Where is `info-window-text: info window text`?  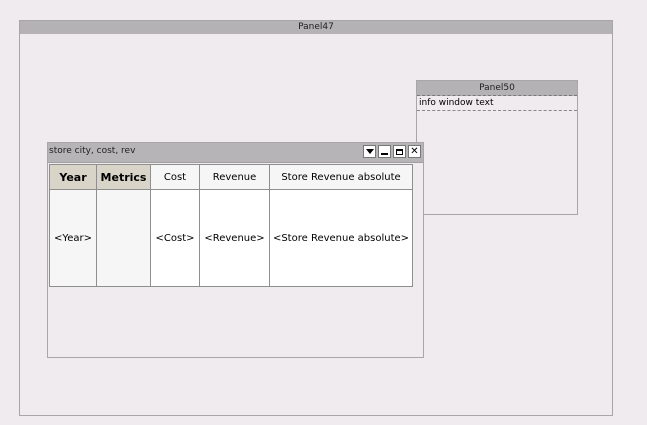
info-window-text: info window text is located at coordinates (497, 103).